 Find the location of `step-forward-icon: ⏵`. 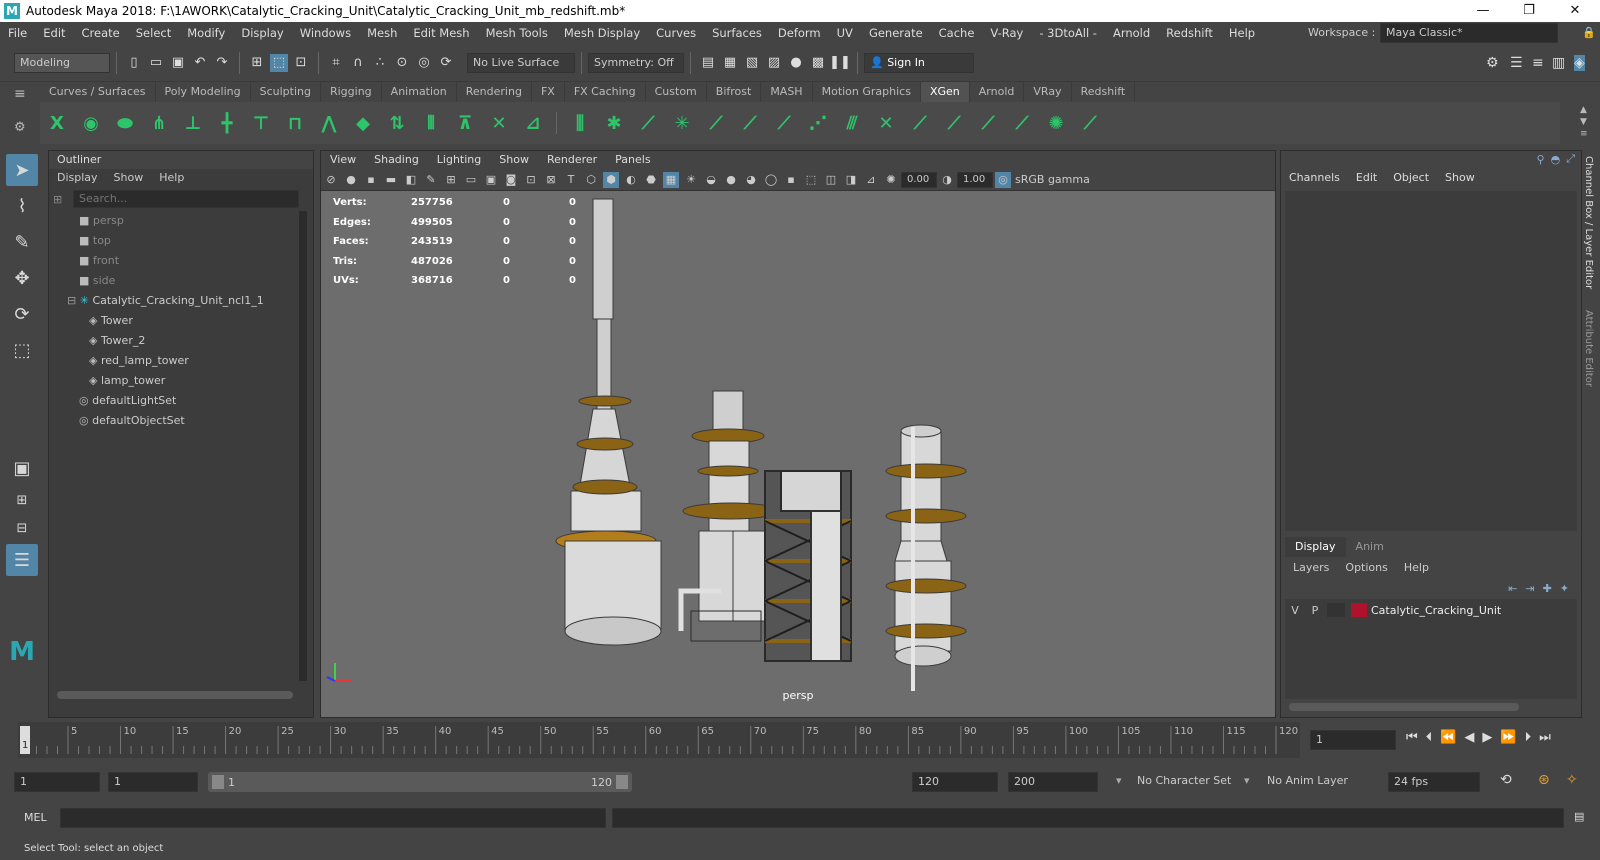

step-forward-icon: ⏵ is located at coordinates (1528, 737).